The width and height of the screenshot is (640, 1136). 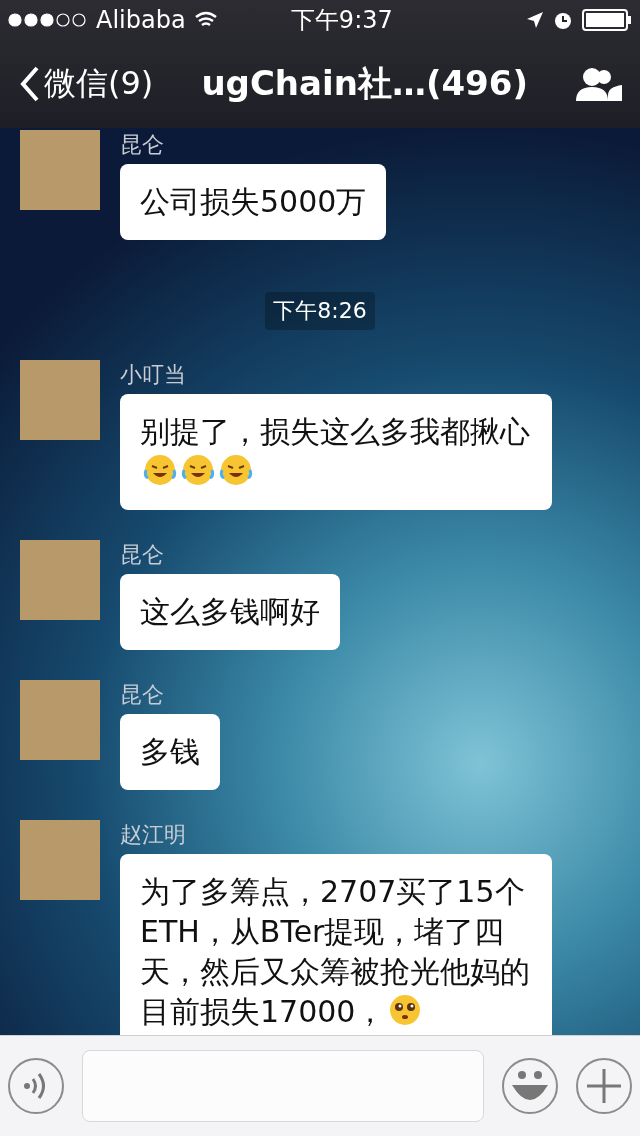 I want to click on message-bubble: 公司损失5000万, so click(x=253, y=202).